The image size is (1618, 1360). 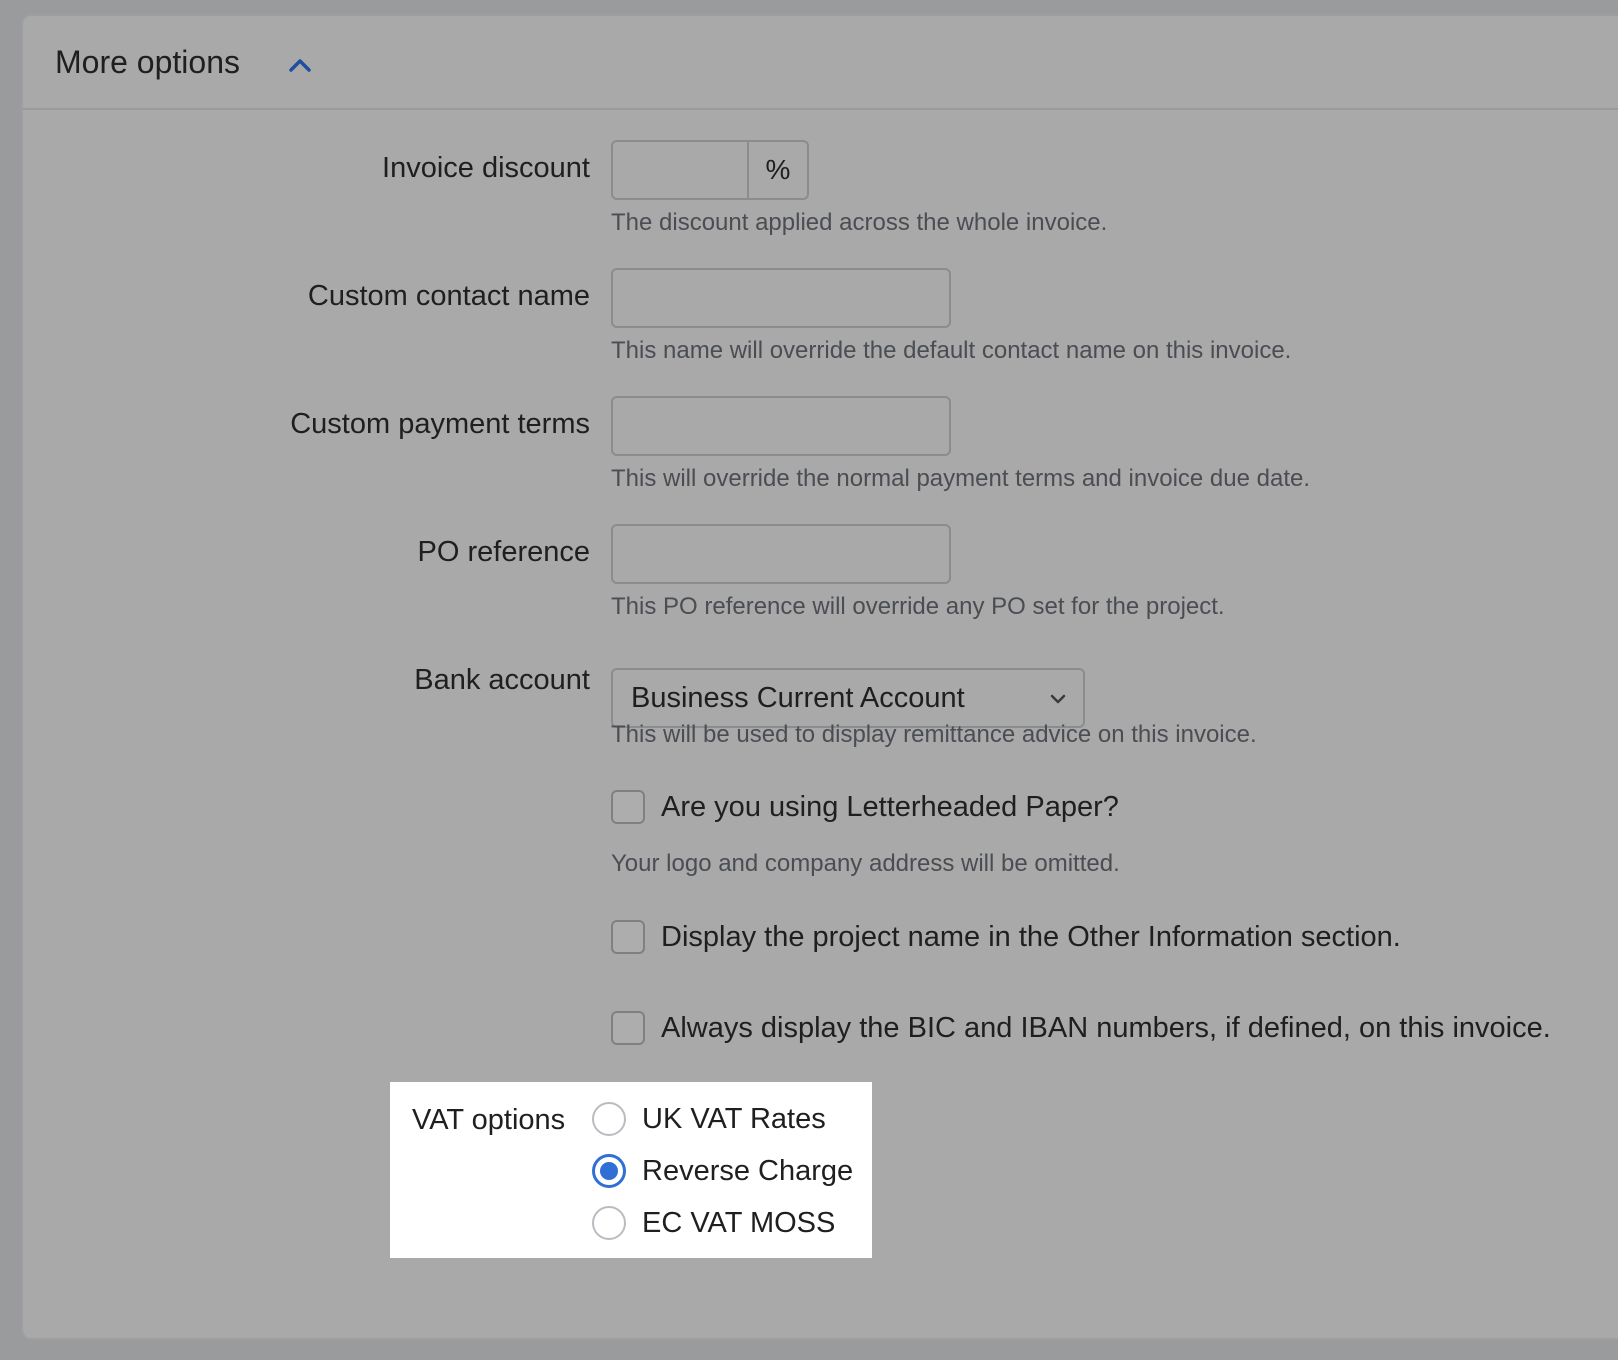 I want to click on custom-contact-name-label: Custom contact name, so click(x=448, y=296).